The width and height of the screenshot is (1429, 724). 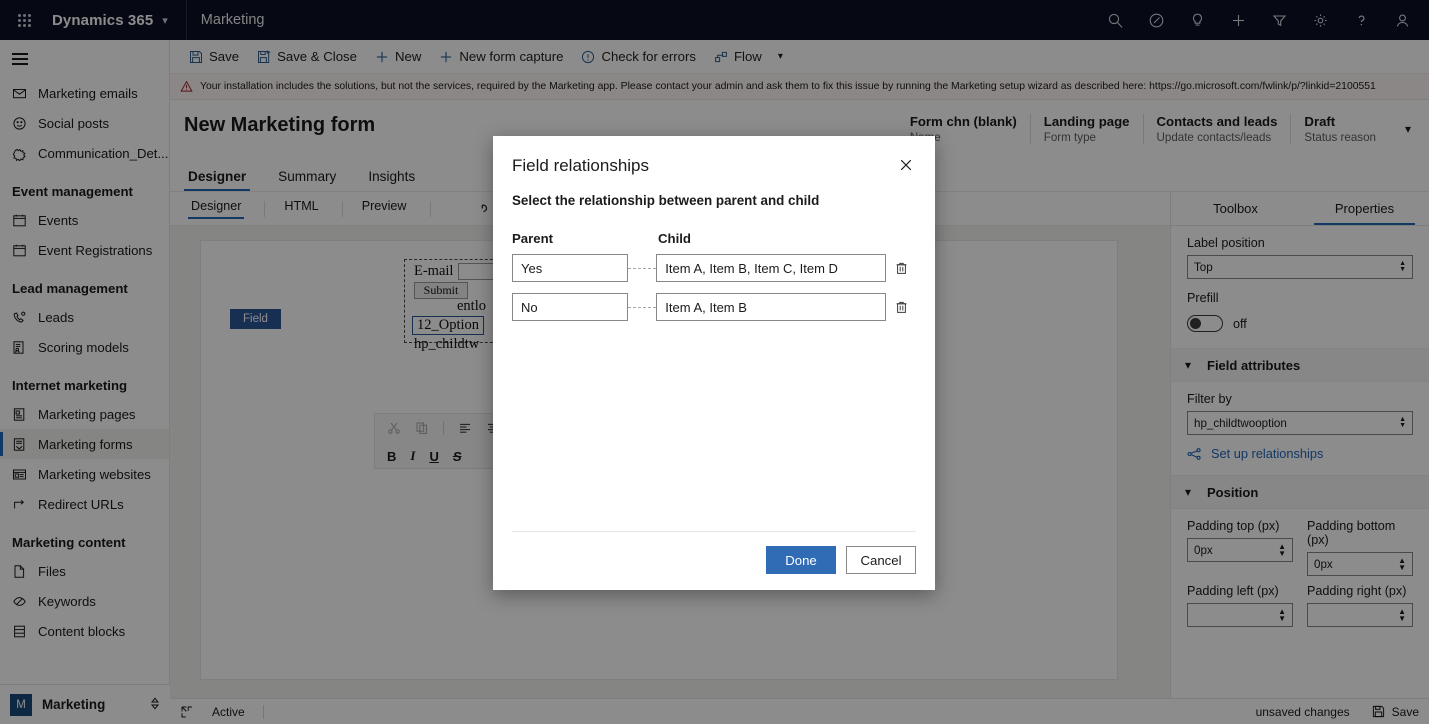 What do you see at coordinates (714, 157) in the screenshot?
I see `dialog-header: Field relationships` at bounding box center [714, 157].